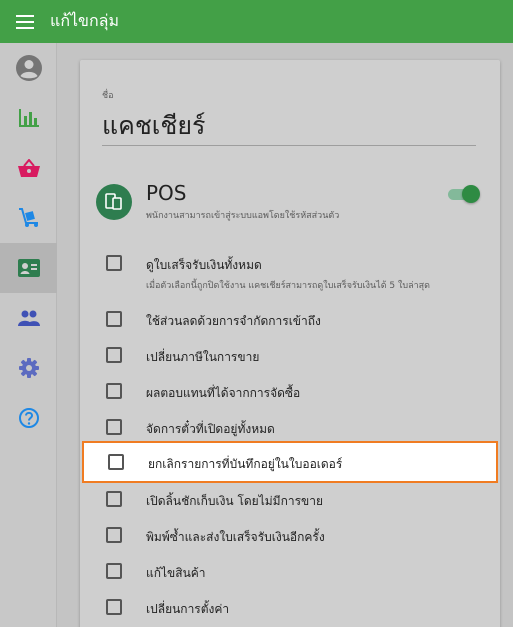 This screenshot has height=627, width=513. Describe the element at coordinates (233, 321) in the screenshot. I see `permission-label: ใช้ส่วนลดด้วยการจำกัดการเข้าถึง` at that location.